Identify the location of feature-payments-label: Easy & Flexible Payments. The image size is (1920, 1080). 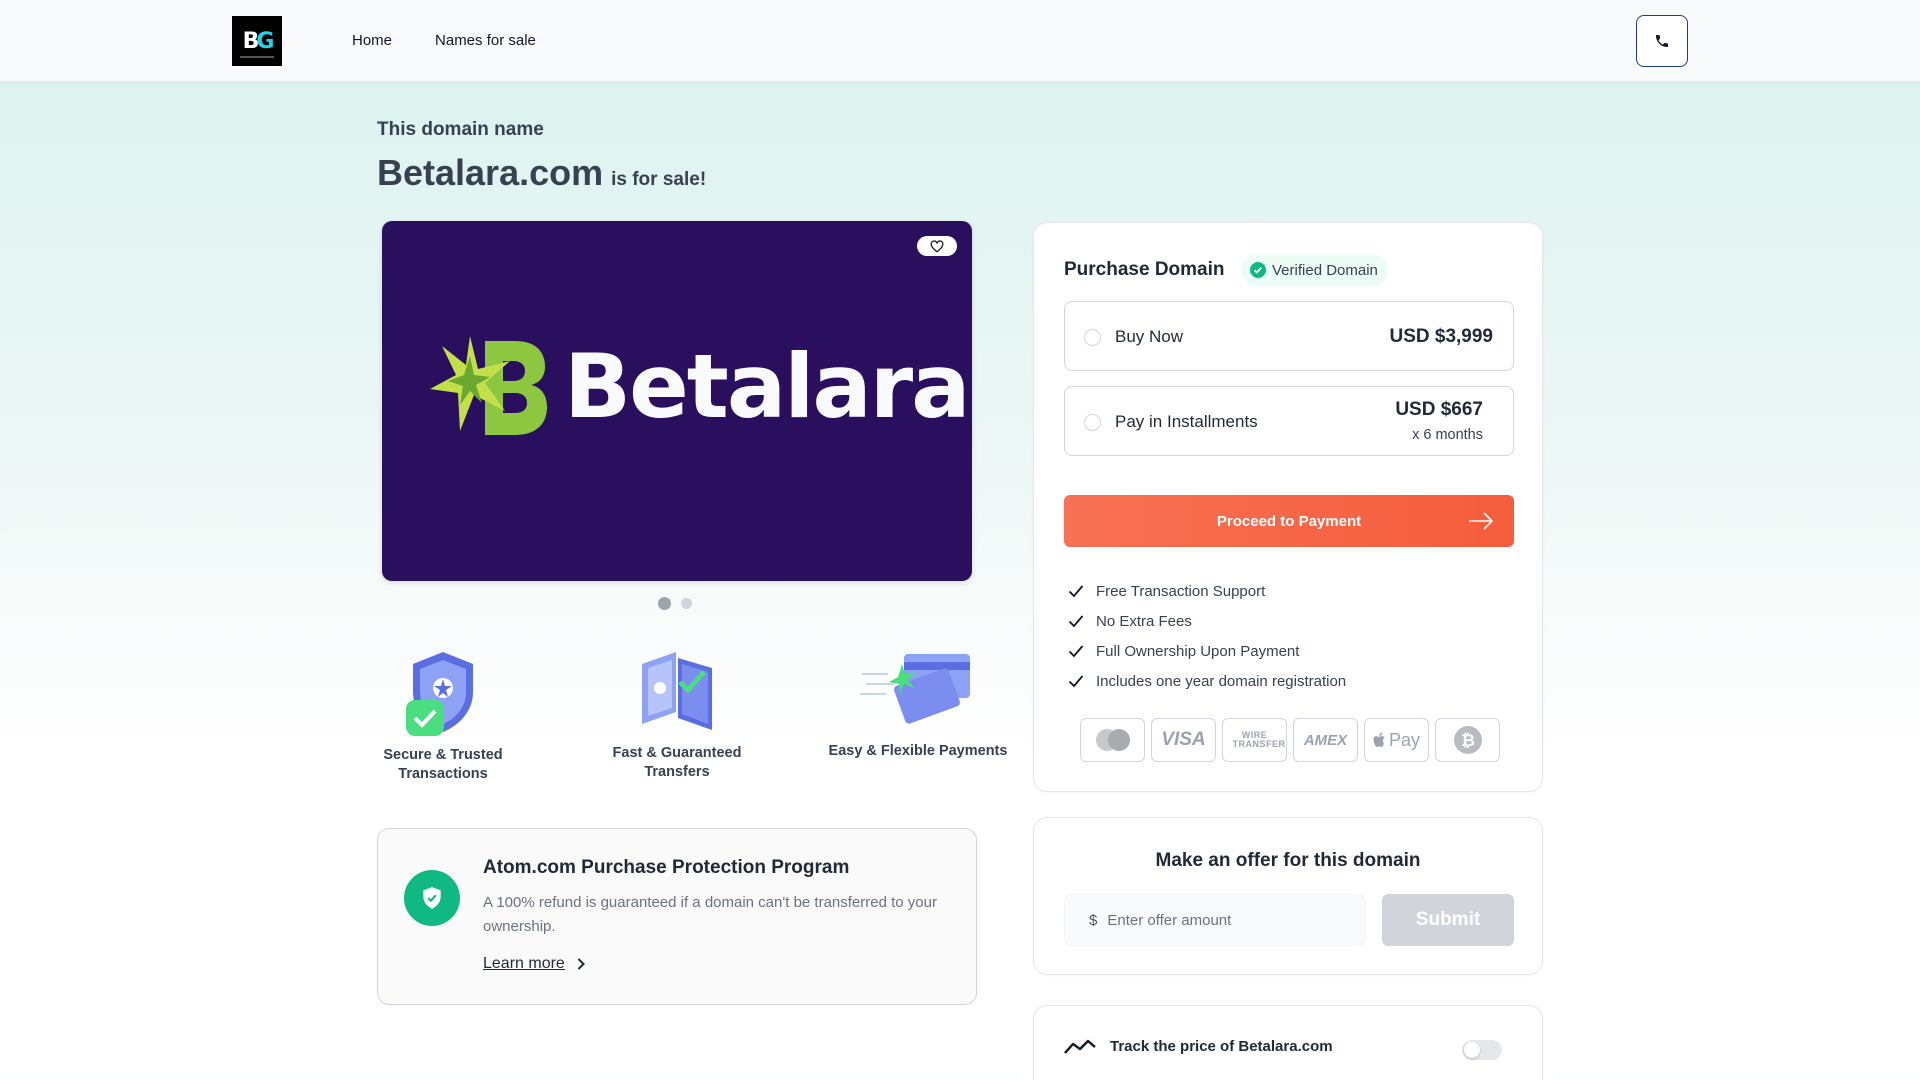
(918, 751).